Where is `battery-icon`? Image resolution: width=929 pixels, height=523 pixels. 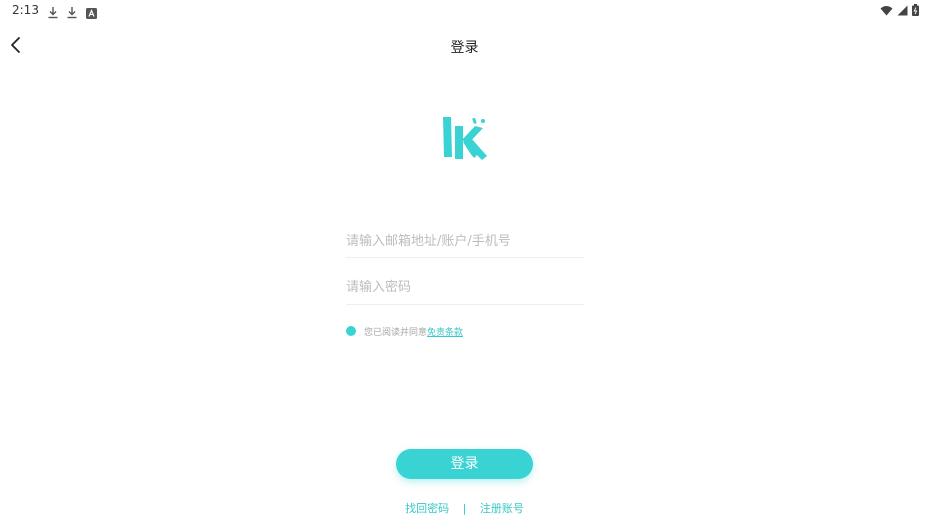
battery-icon is located at coordinates (915, 10).